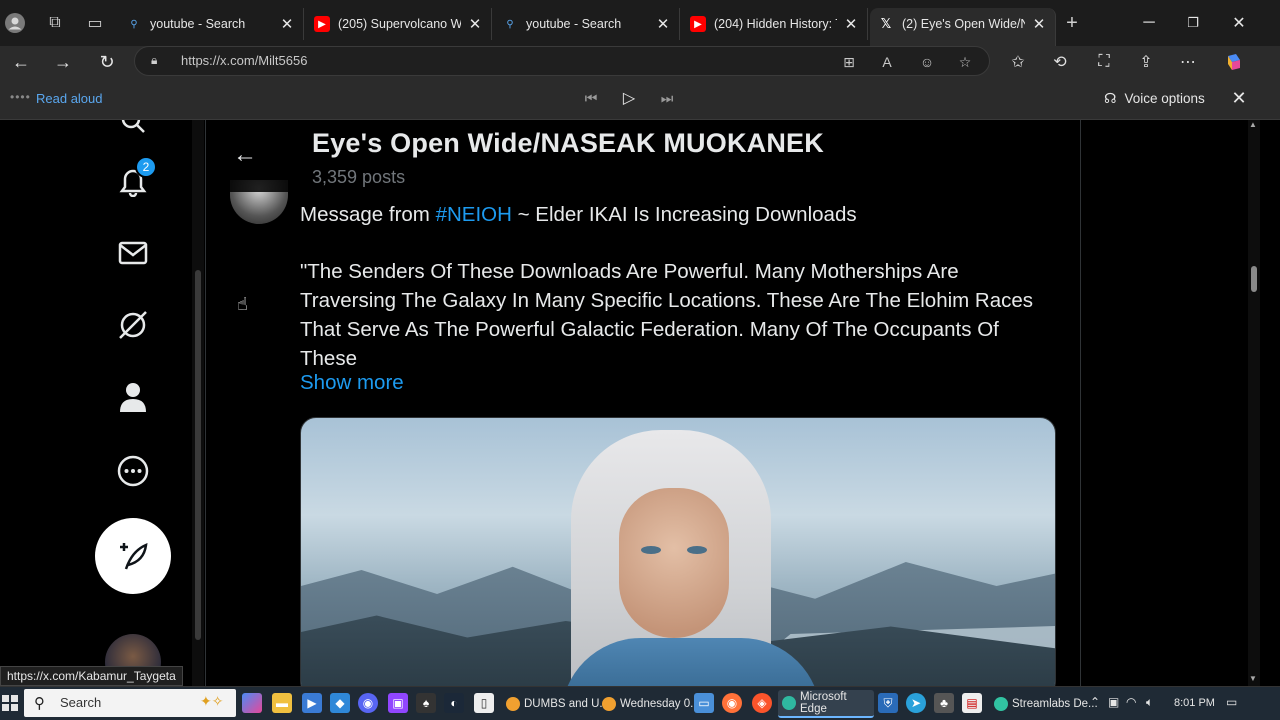  Describe the element at coordinates (775, 24) in the screenshot. I see `tab-hidden-history: ▶ (204) Hidden History: Th ✕` at that location.